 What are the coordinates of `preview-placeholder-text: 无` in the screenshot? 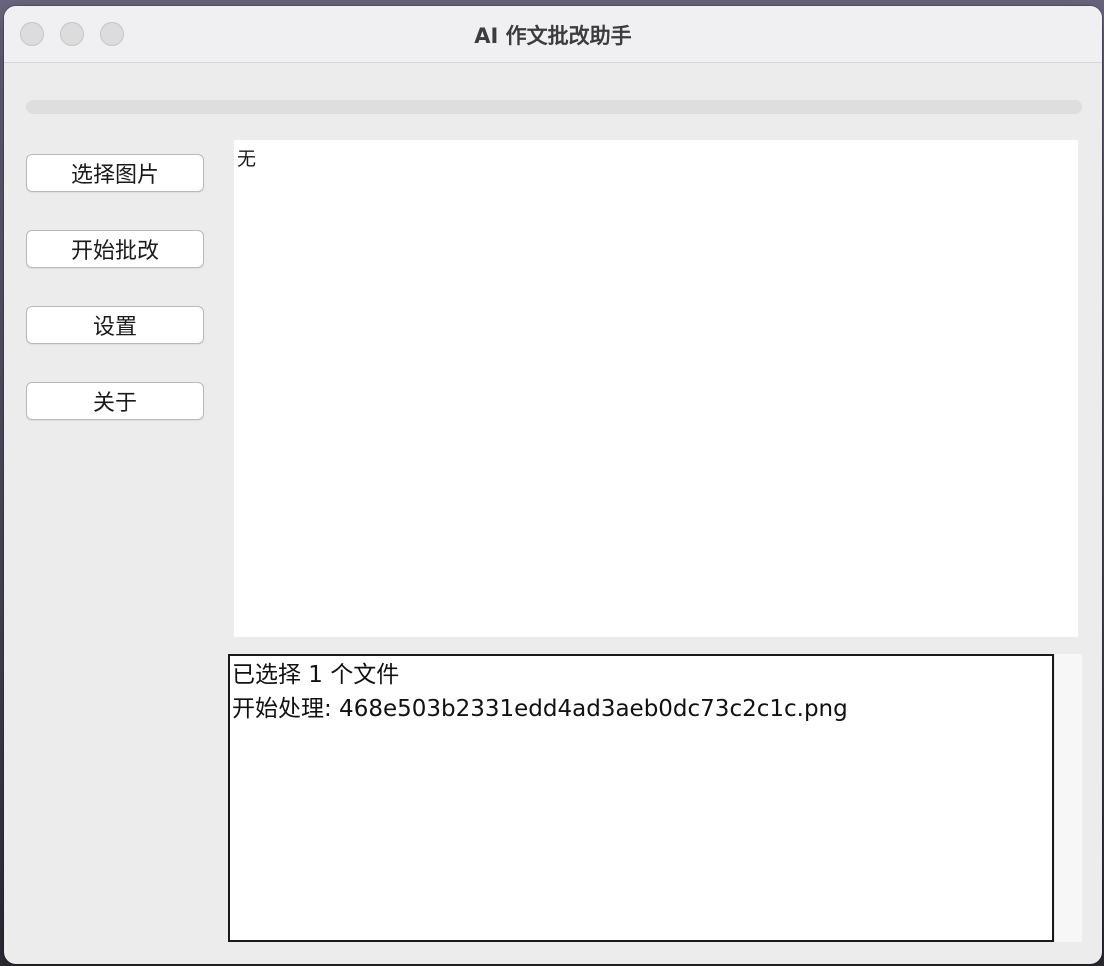 It's located at (247, 159).